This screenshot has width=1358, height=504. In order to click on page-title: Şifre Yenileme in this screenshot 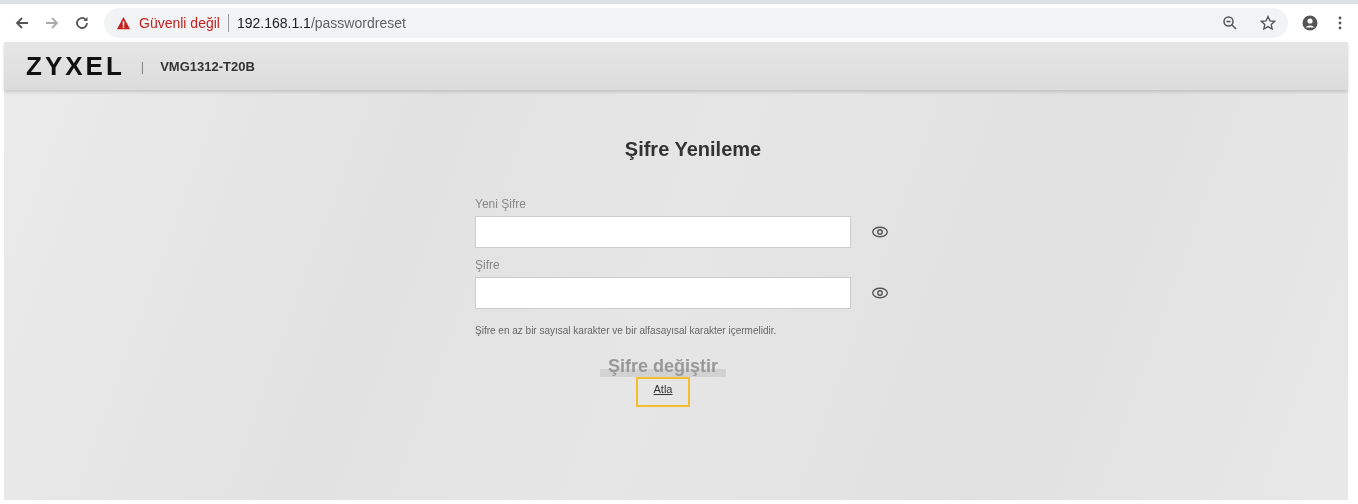, I will do `click(693, 149)`.